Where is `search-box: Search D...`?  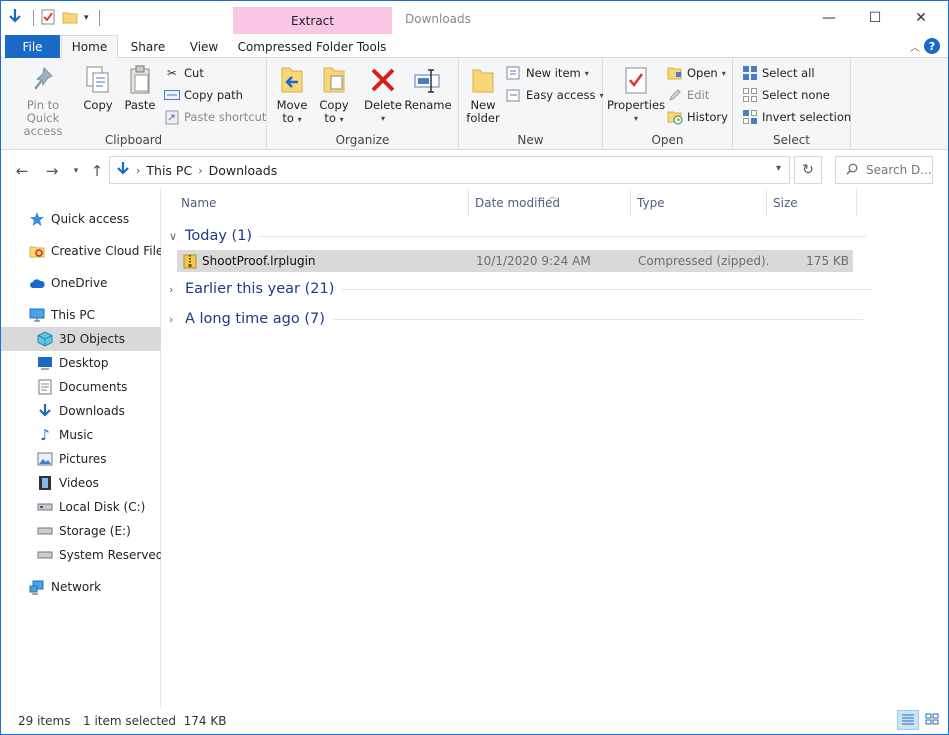 search-box: Search D... is located at coordinates (884, 170).